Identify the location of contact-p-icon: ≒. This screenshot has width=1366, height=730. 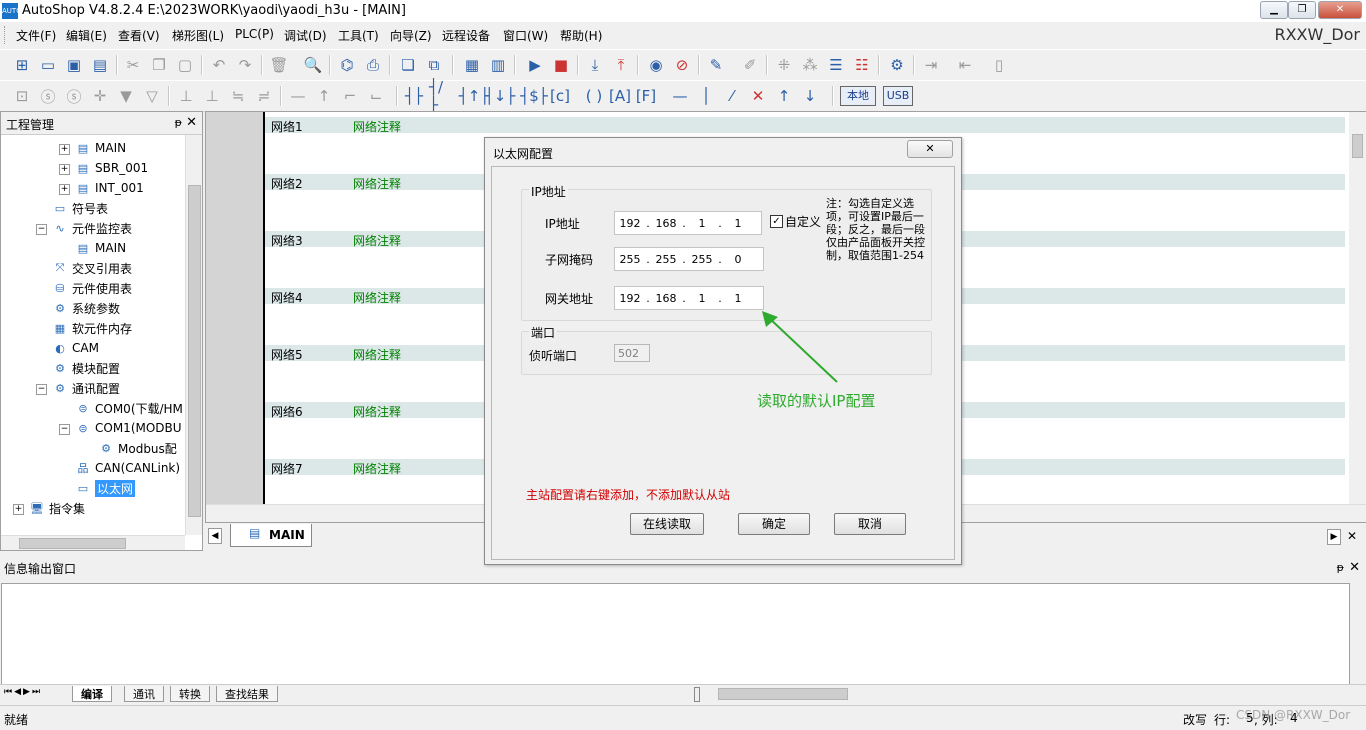
(238, 96).